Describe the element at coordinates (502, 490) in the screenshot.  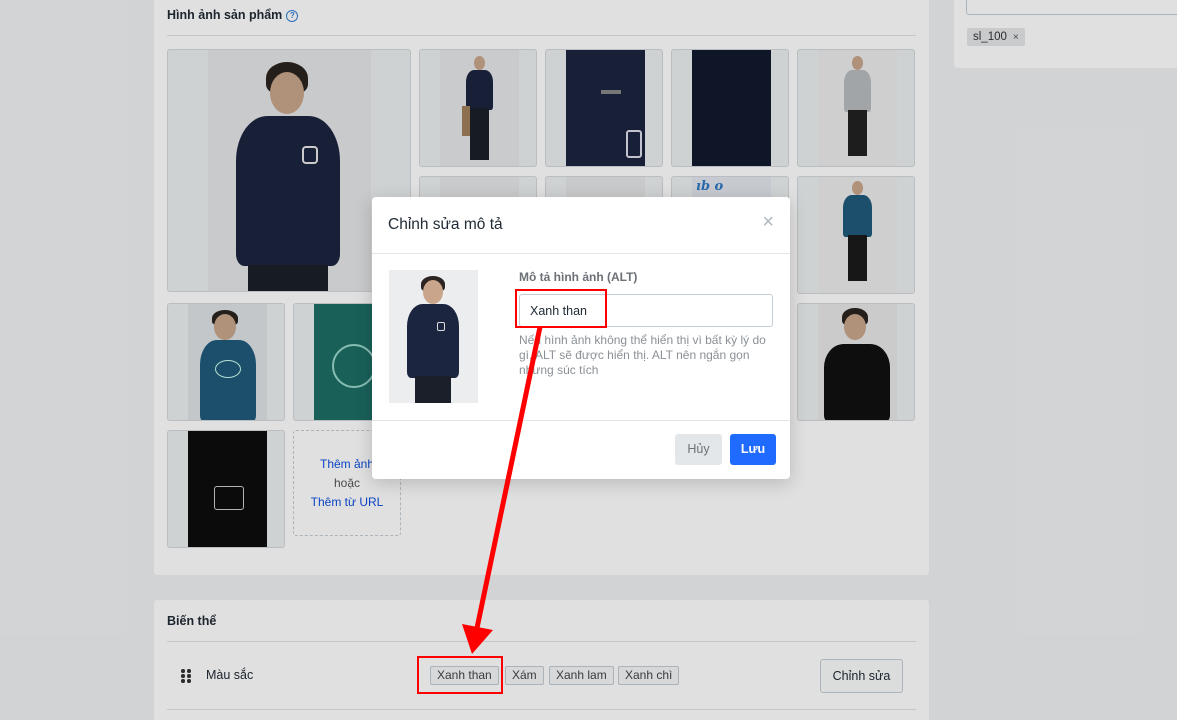
I see `annotation-arrow` at that location.